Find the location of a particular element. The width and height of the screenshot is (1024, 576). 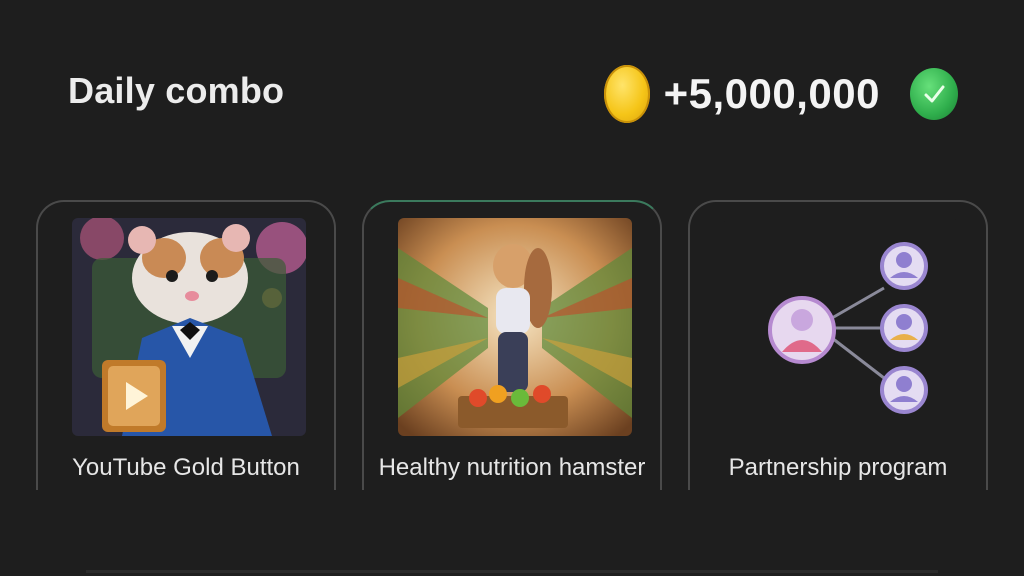

page-title: Daily combo is located at coordinates (176, 90).